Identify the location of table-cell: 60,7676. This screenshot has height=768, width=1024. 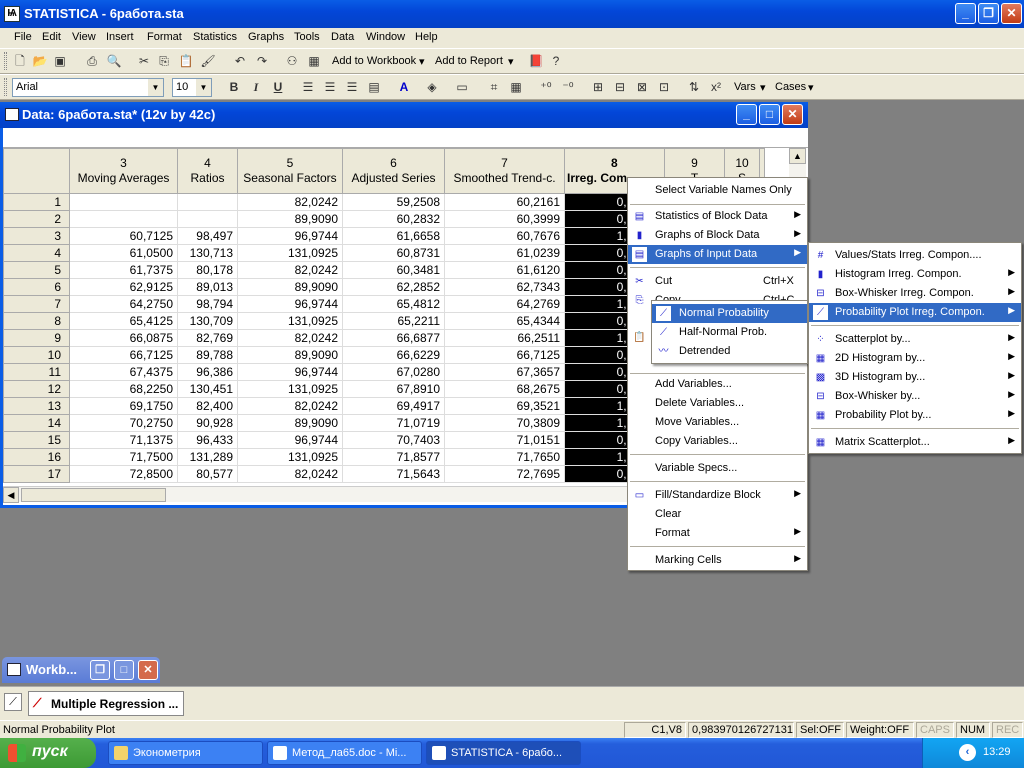
(504, 236).